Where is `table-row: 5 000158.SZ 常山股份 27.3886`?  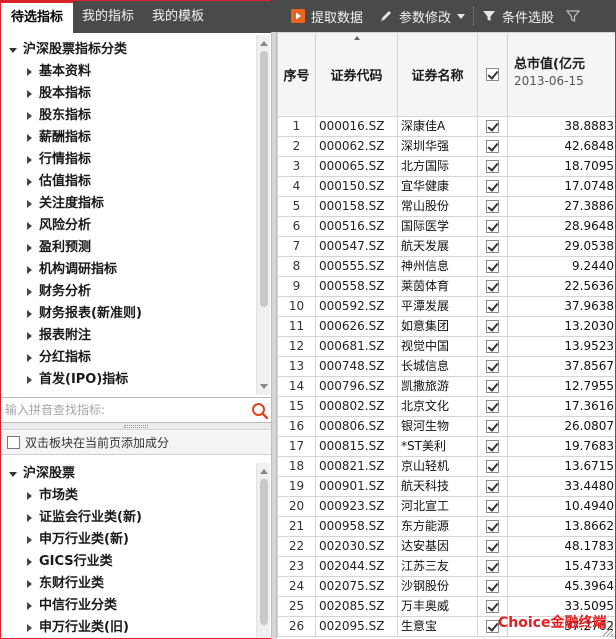
table-row: 5 000158.SZ 常山股份 27.3886 is located at coordinates (446, 206).